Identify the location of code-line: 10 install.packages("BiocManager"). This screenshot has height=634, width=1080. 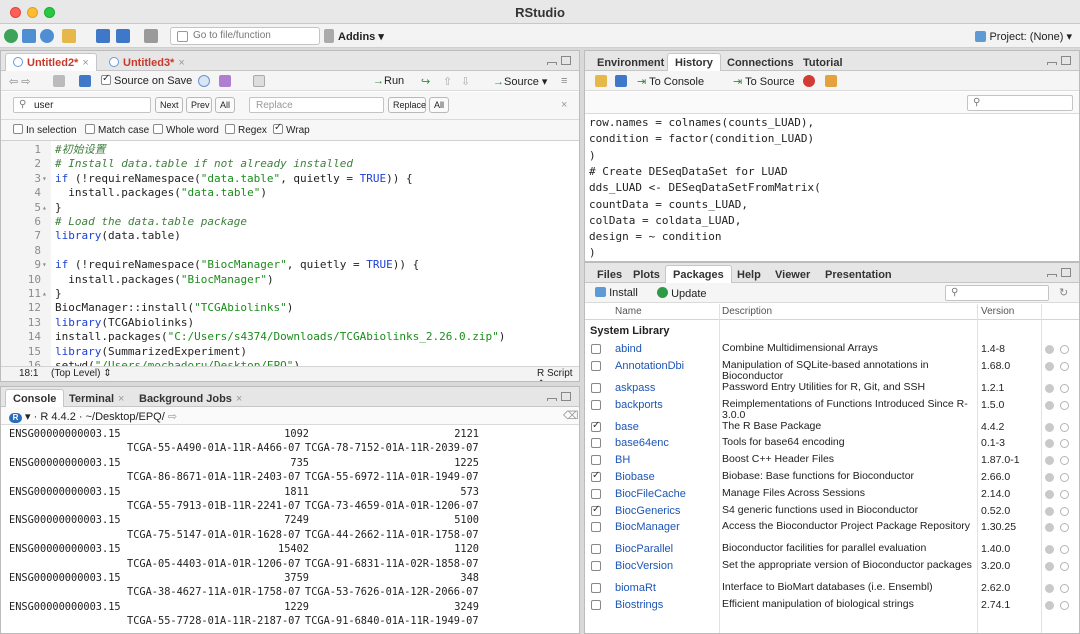
(290, 280).